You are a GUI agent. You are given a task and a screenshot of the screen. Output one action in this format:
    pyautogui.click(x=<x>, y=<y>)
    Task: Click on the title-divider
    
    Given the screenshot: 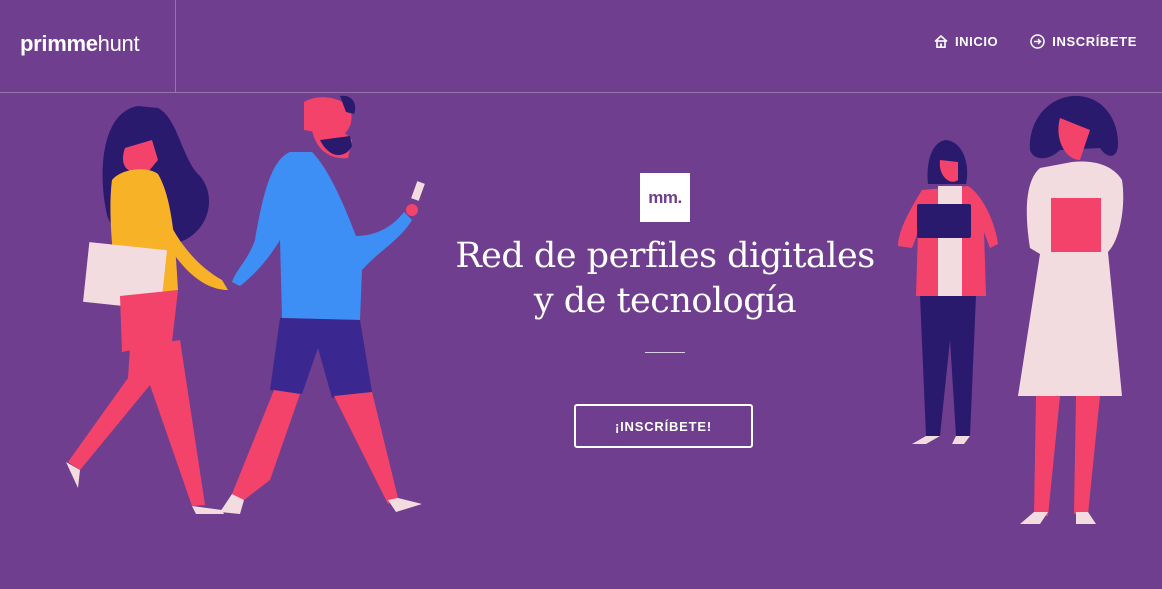 What is the action you would take?
    pyautogui.click(x=665, y=352)
    